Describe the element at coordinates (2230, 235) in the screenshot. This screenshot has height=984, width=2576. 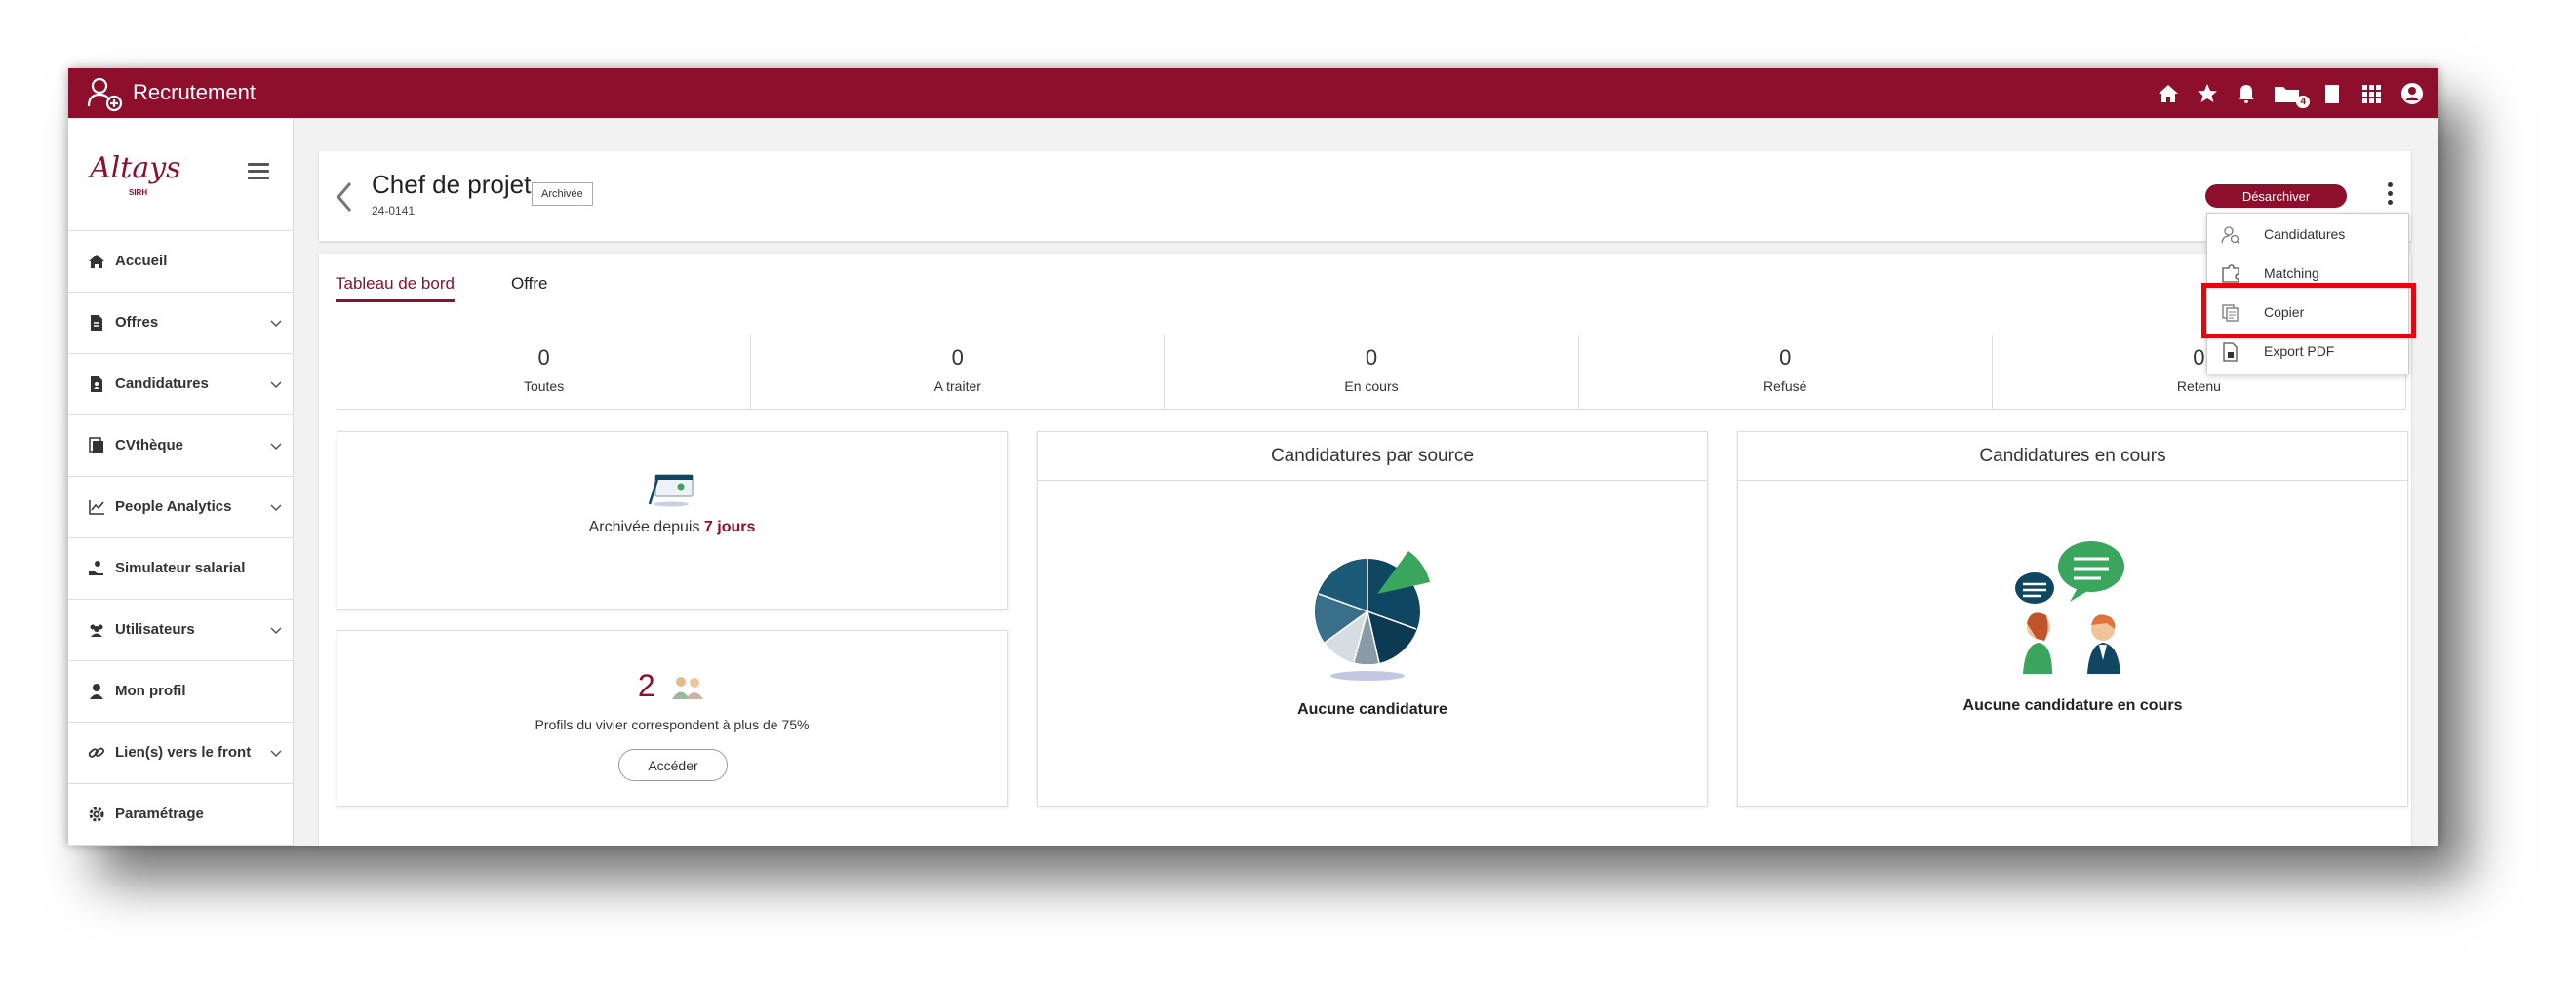
I see `user-search-icon` at that location.